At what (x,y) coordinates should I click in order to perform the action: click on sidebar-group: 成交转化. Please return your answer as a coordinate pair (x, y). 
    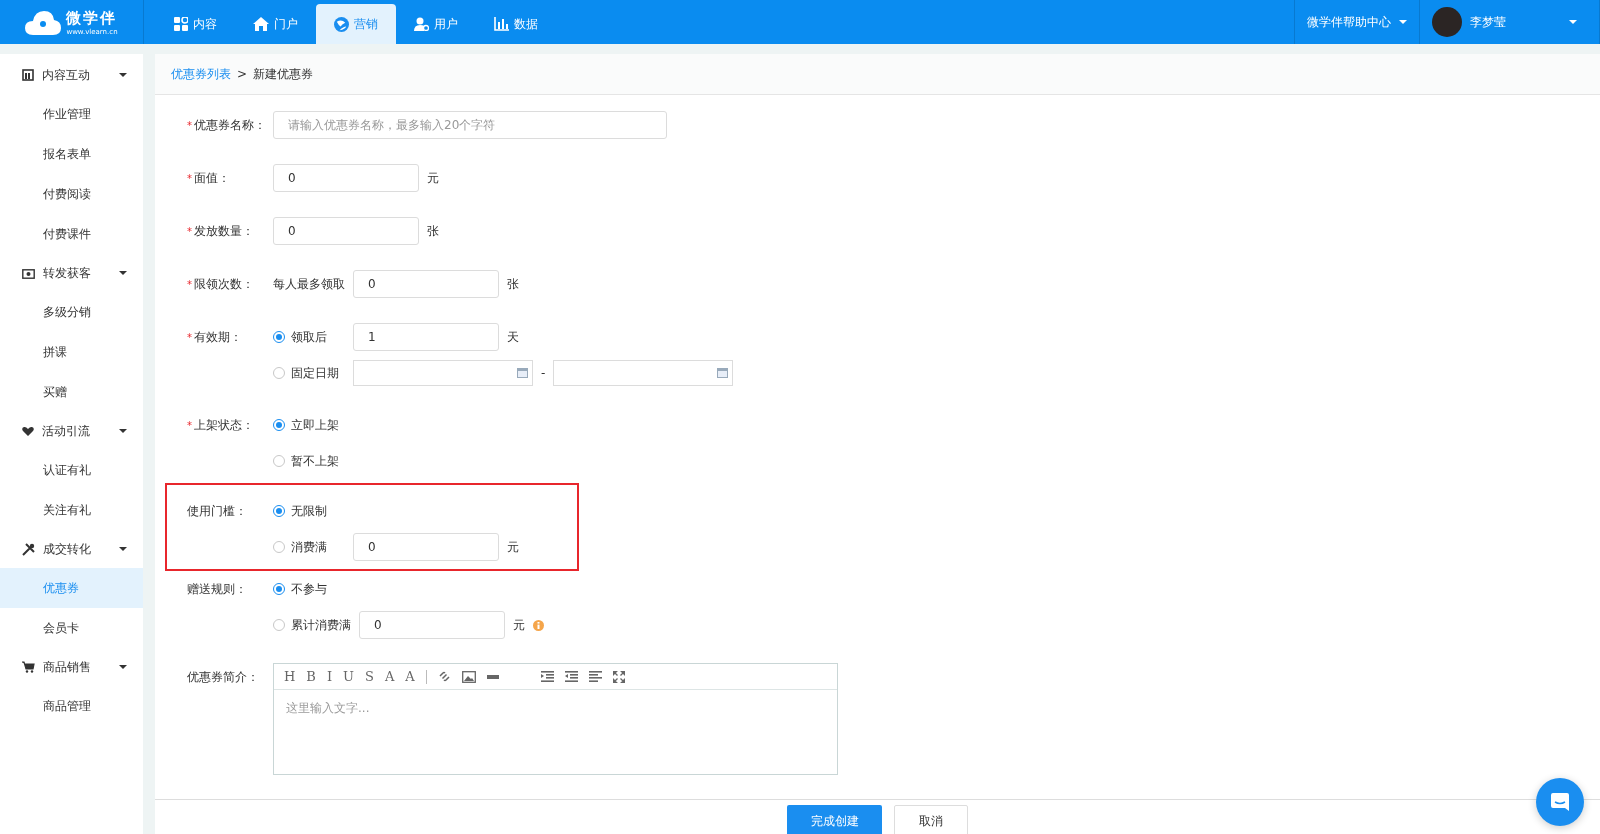
    Looking at the image, I should click on (71, 549).